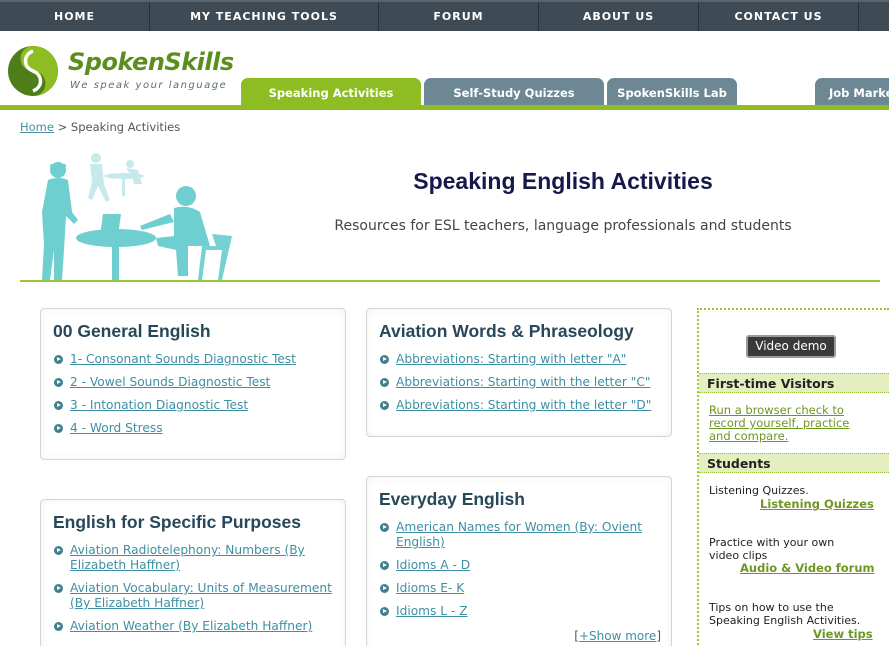  I want to click on list-item: 2 - Vowel Sounds Diagnostic Test, so click(193, 382).